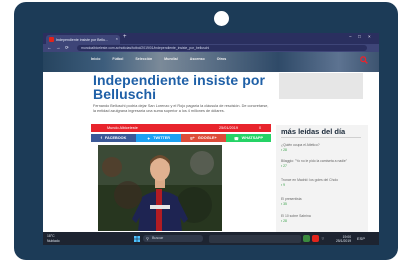 The width and height of the screenshot is (413, 267). I want to click on nav-item-ascenso: Ascenso, so click(197, 59).